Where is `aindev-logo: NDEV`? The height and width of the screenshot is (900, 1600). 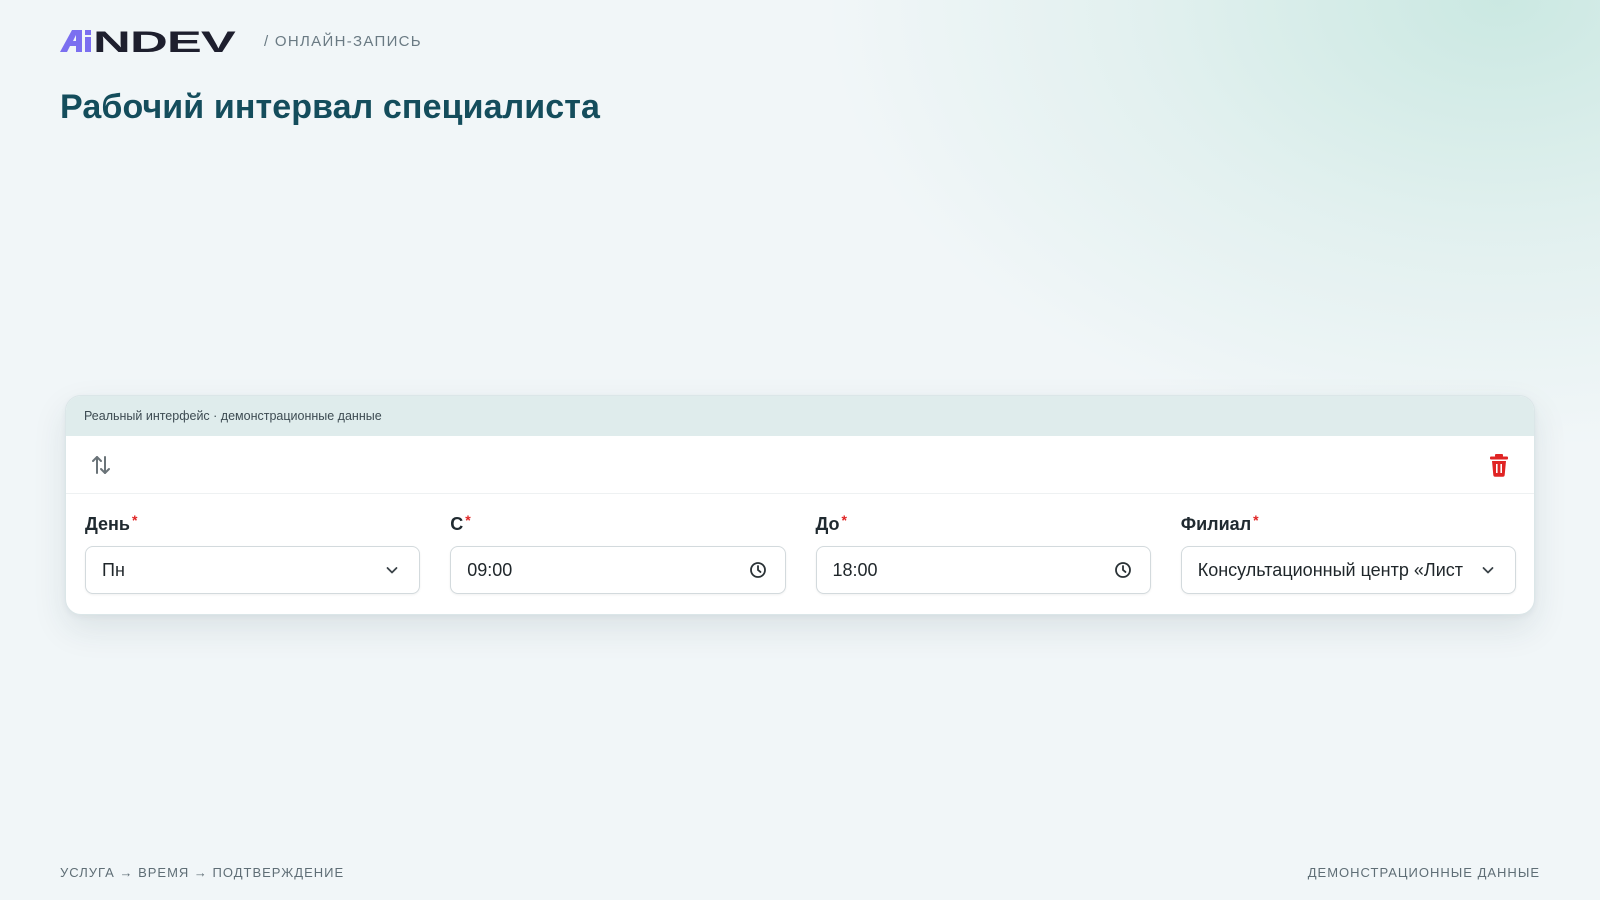 aindev-logo: NDEV is located at coordinates (149, 41).